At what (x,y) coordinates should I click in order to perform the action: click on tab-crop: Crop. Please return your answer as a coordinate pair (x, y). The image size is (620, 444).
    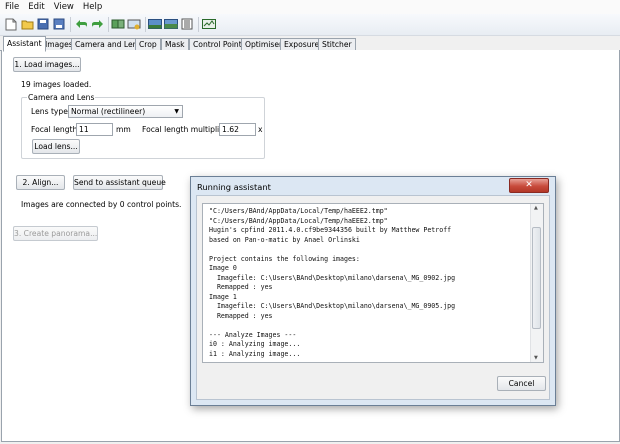
    Looking at the image, I should click on (148, 44).